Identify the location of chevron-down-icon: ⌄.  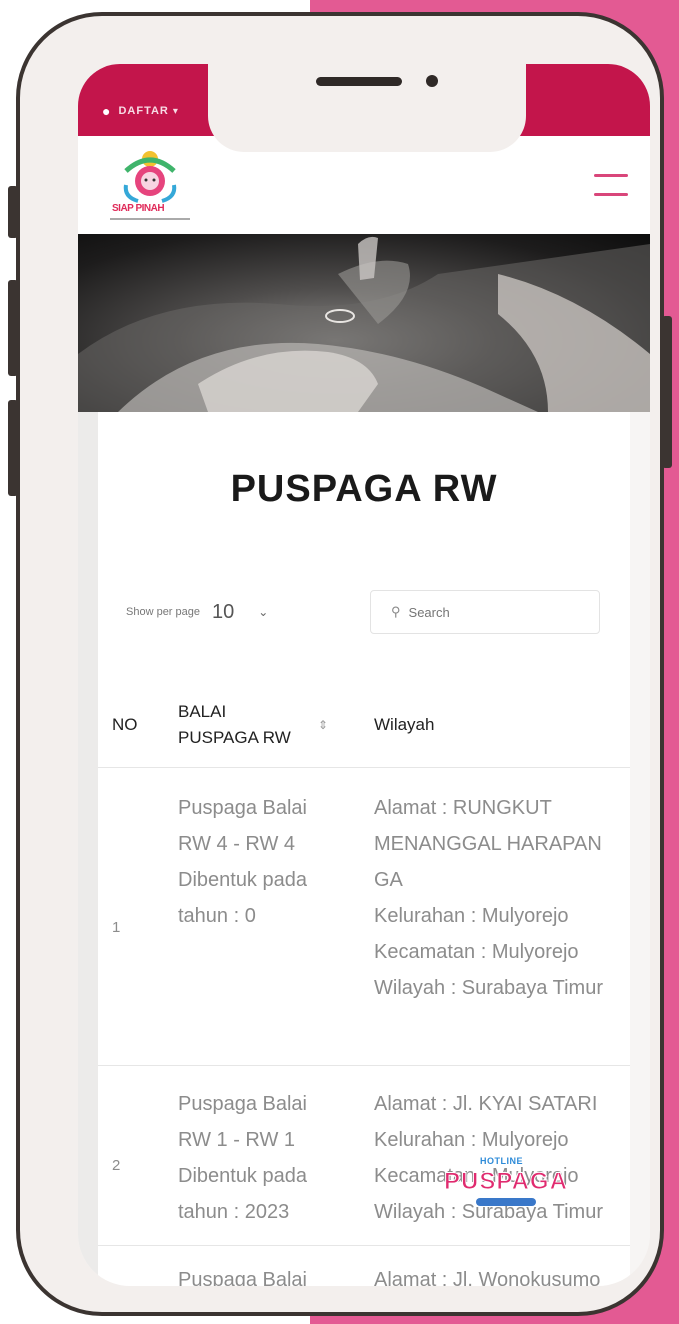
(263, 612).